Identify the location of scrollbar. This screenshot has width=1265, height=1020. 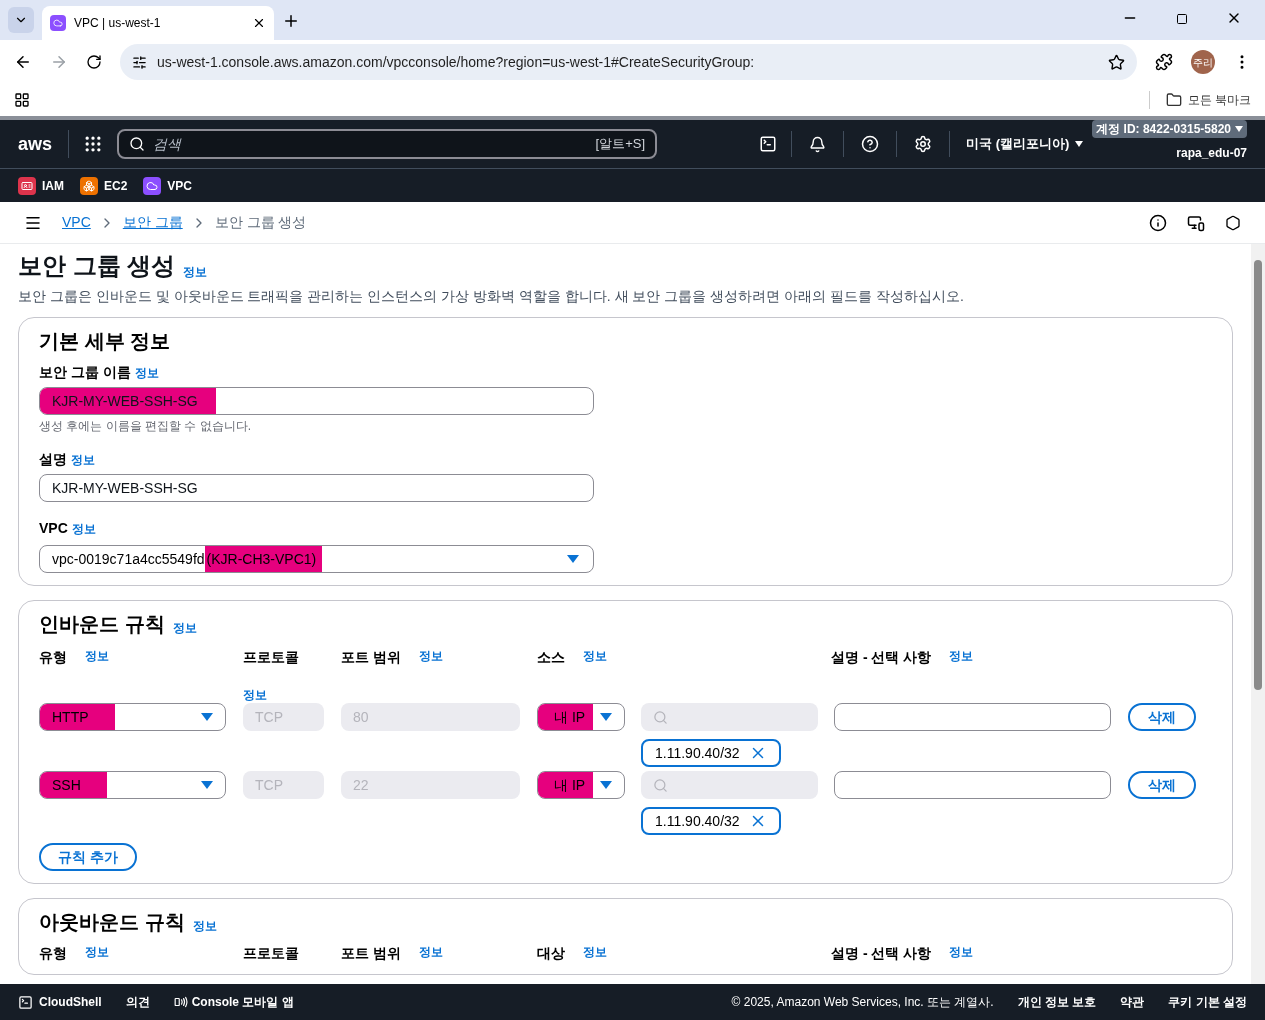
(1258, 614).